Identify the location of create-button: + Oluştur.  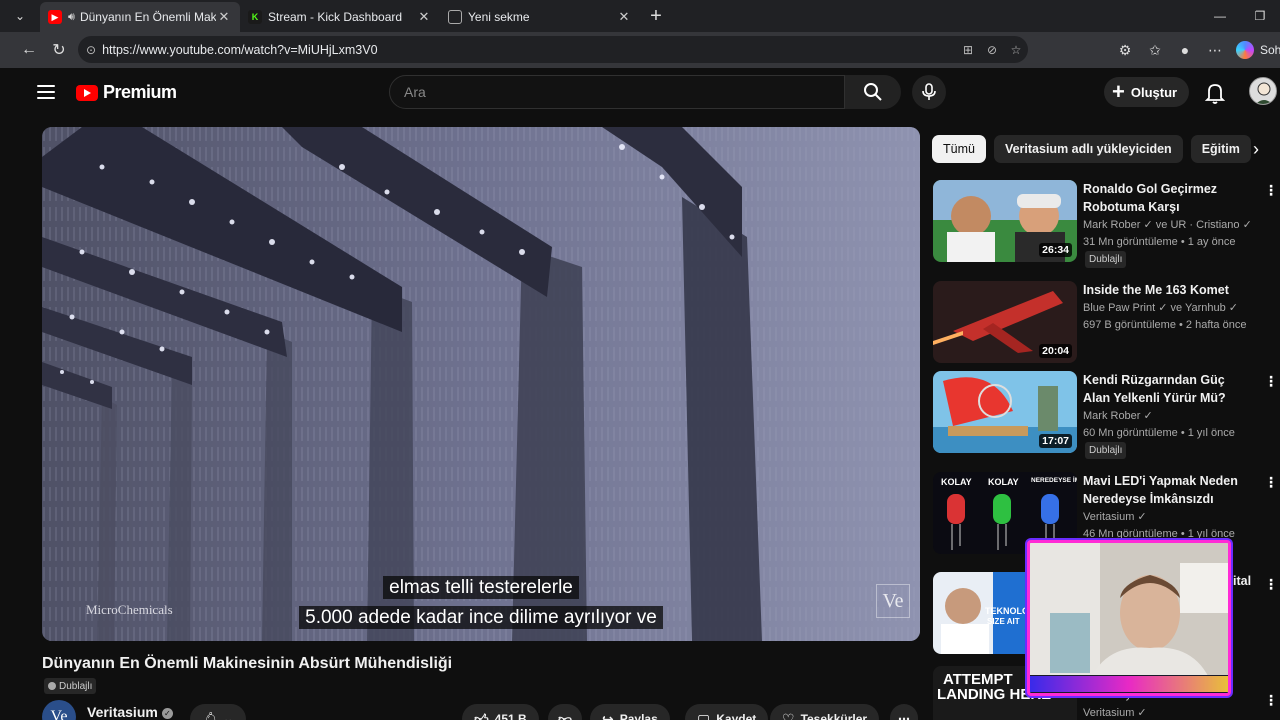
(1147, 92).